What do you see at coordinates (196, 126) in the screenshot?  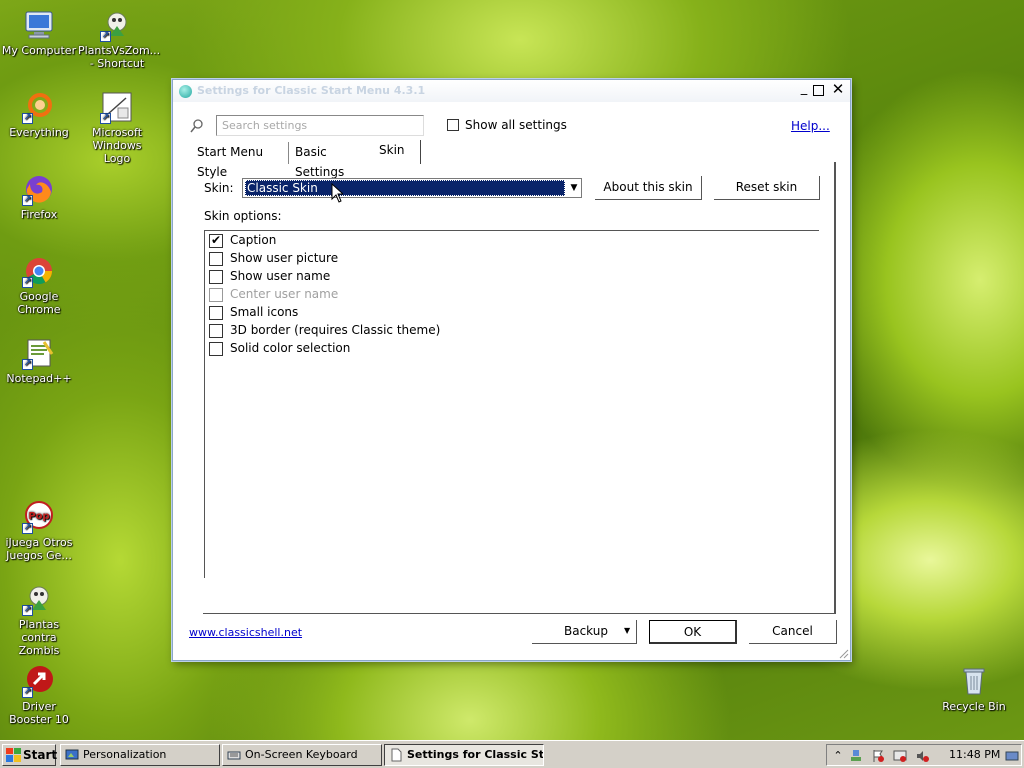 I see `search-icon` at bounding box center [196, 126].